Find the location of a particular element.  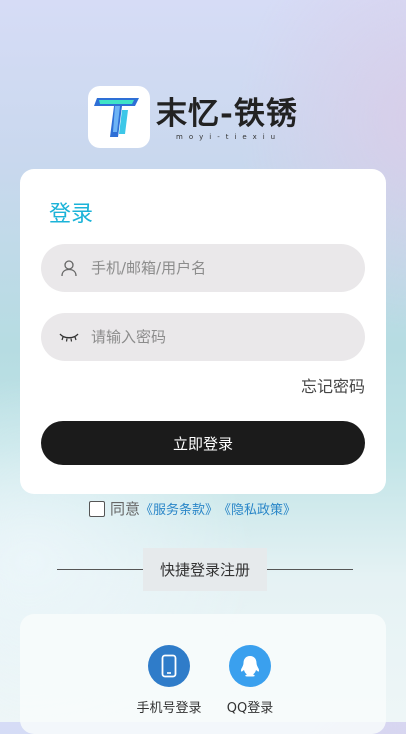

app-logo is located at coordinates (119, 117).